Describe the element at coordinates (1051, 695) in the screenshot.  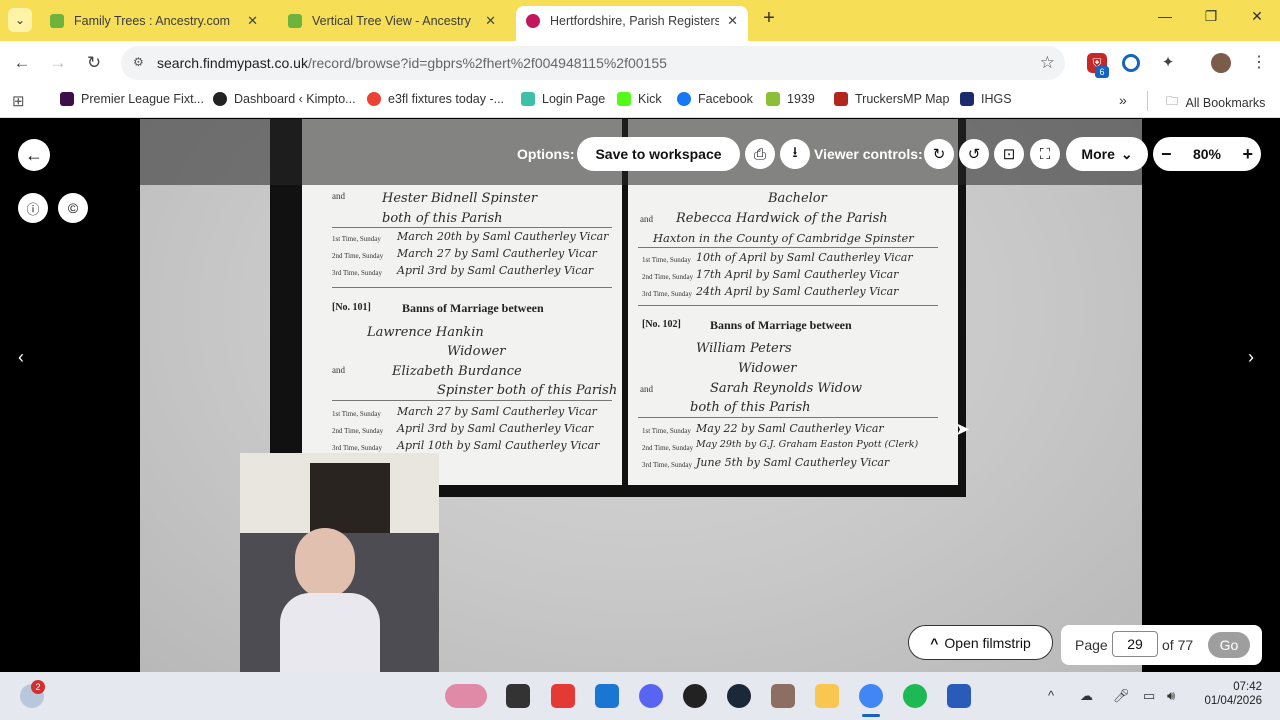
I see `tray-overflow-chevron-icon: ^` at that location.